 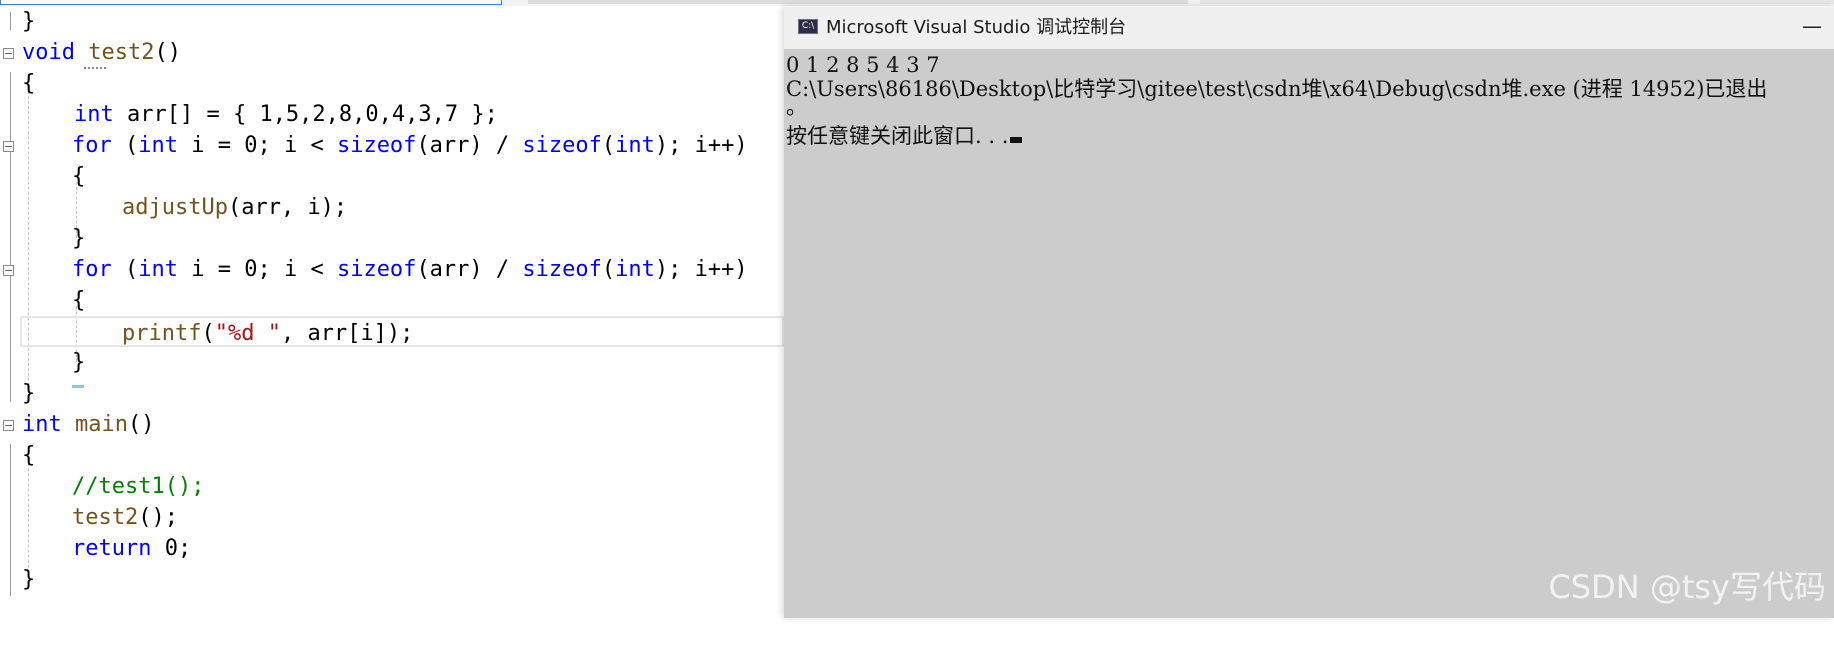 What do you see at coordinates (138, 486) in the screenshot?
I see `token: //test1();` at bounding box center [138, 486].